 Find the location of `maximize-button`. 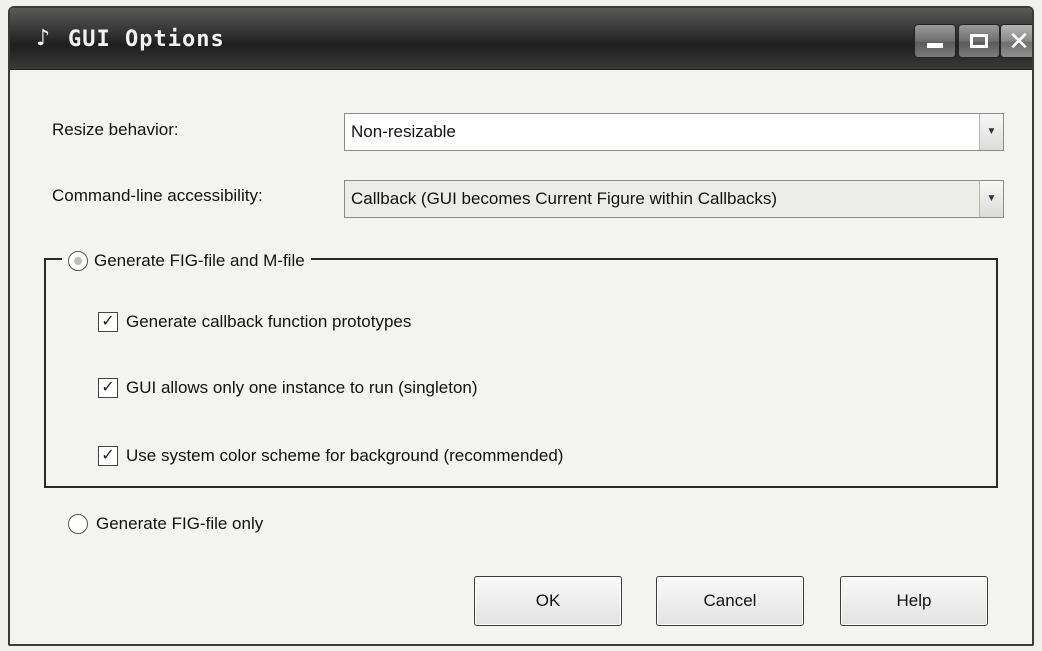

maximize-button is located at coordinates (979, 41).